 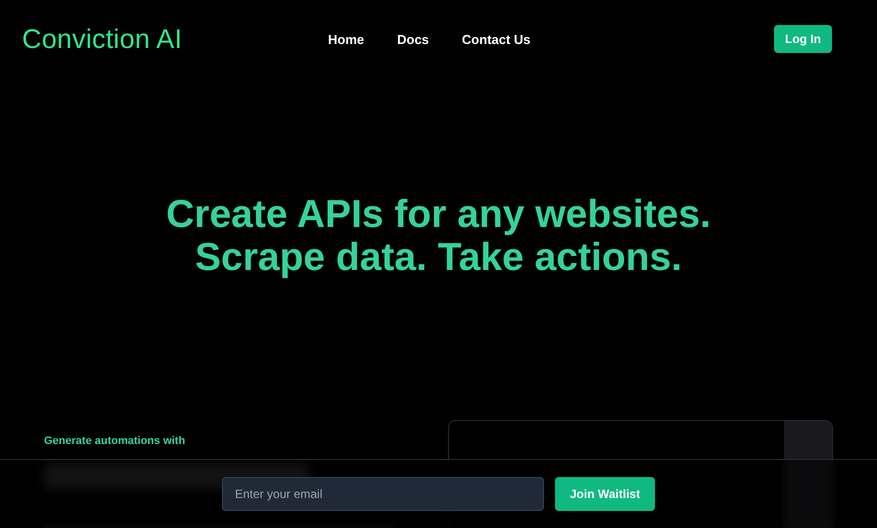 I want to click on nav-link: Docs, so click(x=413, y=39).